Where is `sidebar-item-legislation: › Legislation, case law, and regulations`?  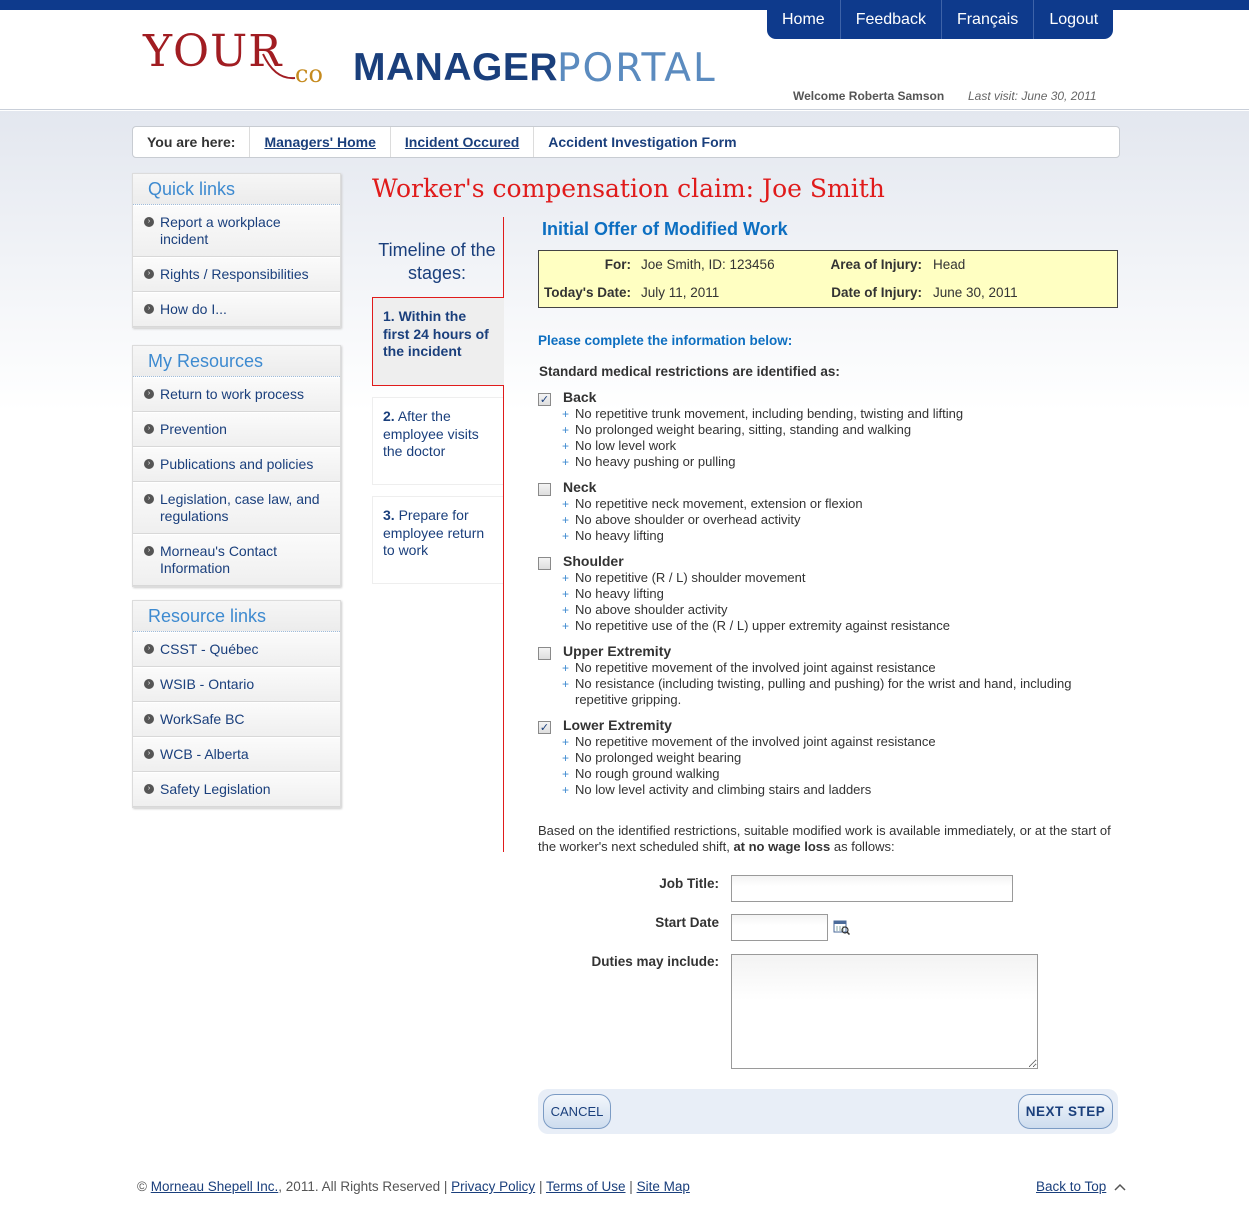
sidebar-item-legislation: › Legislation, case law, and regulations is located at coordinates (236, 508).